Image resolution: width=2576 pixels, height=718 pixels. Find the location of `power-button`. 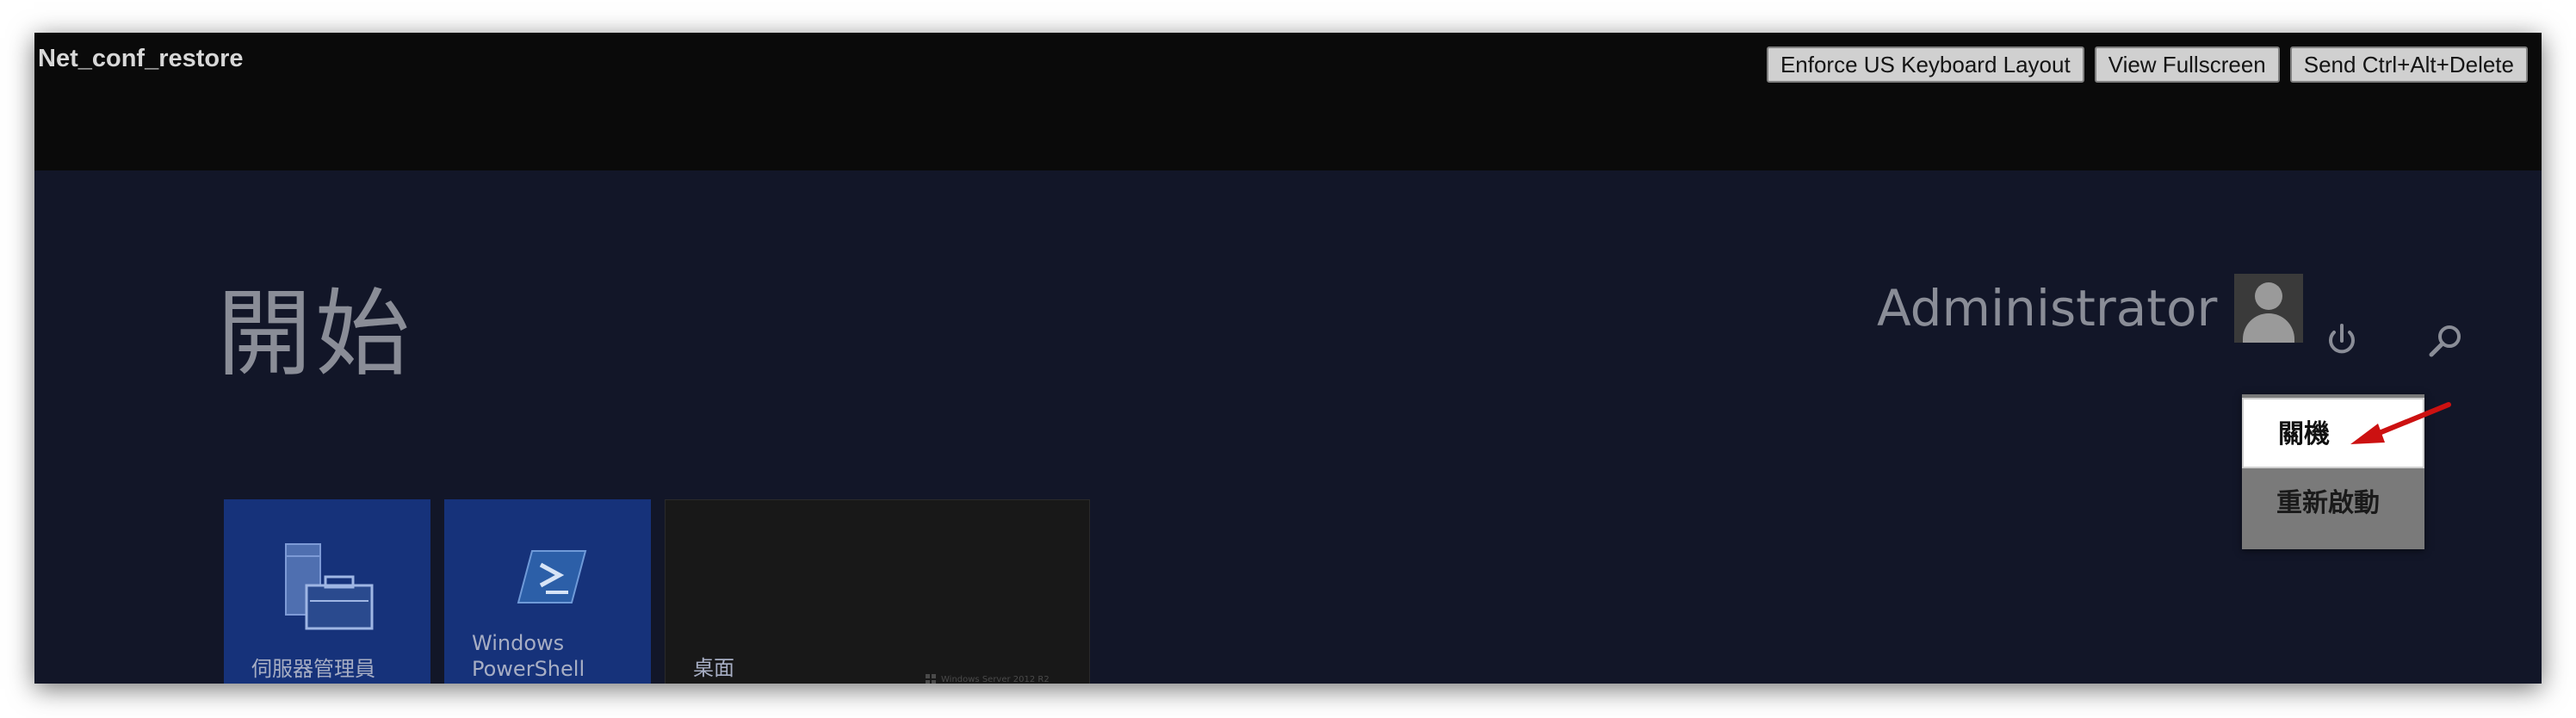

power-button is located at coordinates (2342, 341).